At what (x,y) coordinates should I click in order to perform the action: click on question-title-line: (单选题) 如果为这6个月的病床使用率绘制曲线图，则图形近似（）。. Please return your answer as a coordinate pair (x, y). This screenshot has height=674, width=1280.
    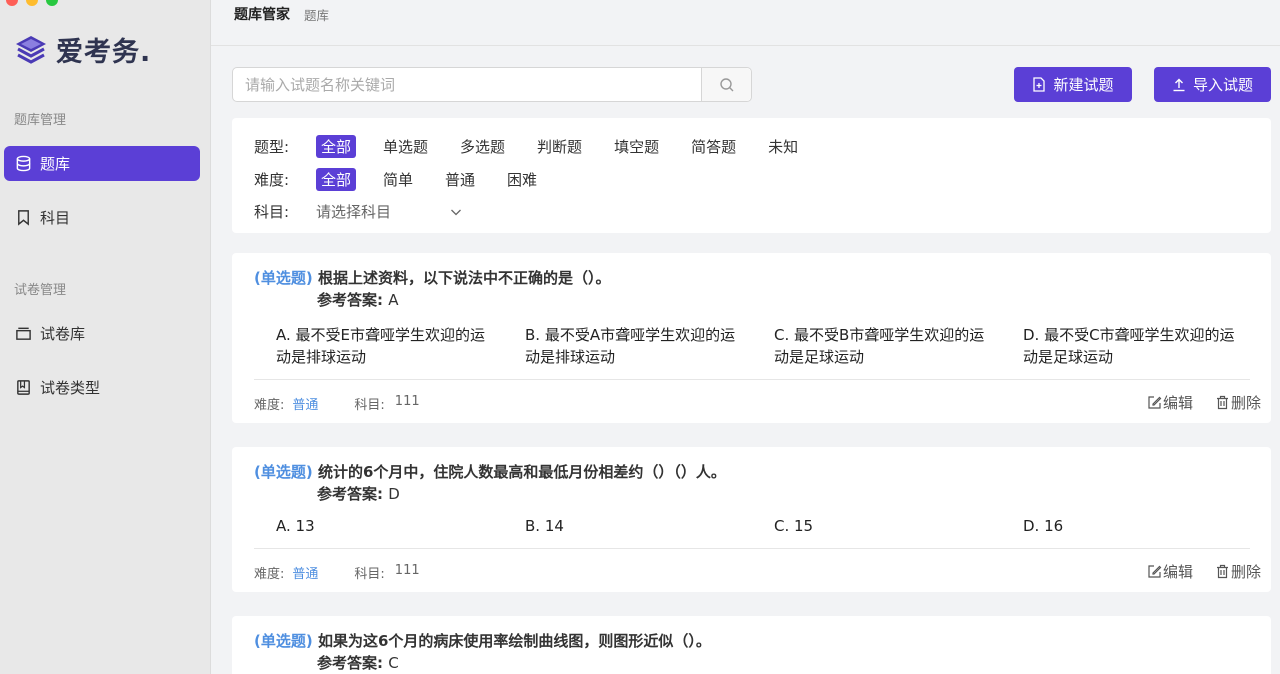
    Looking at the image, I should click on (482, 640).